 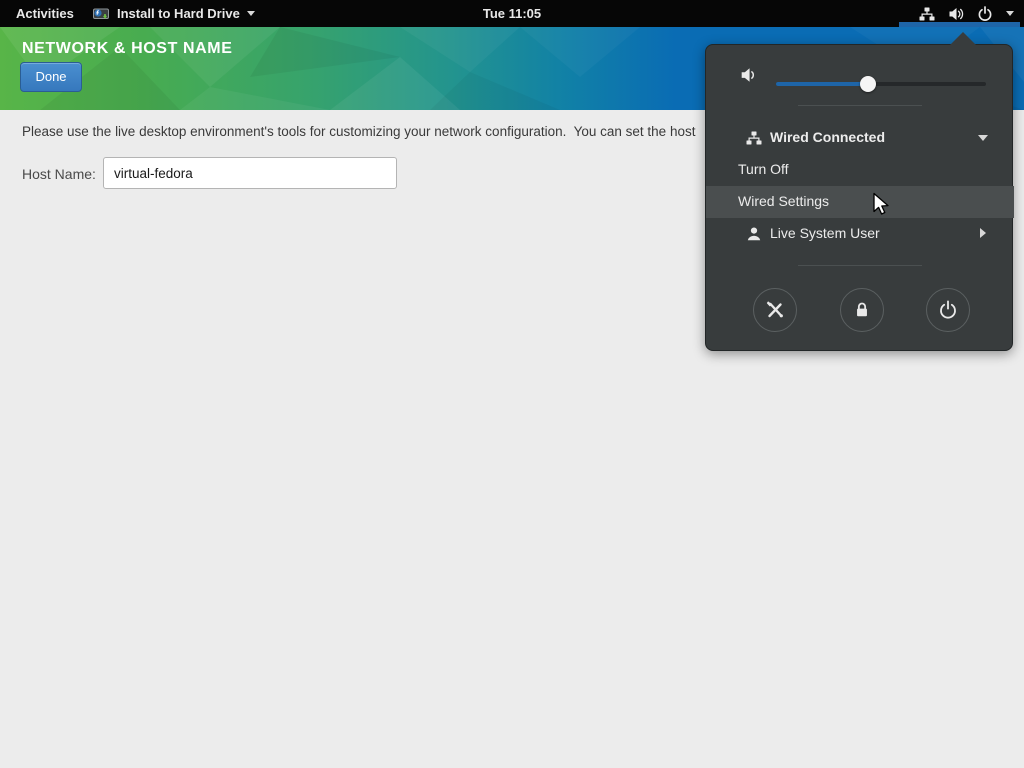 I want to click on lock-button, so click(x=862, y=310).